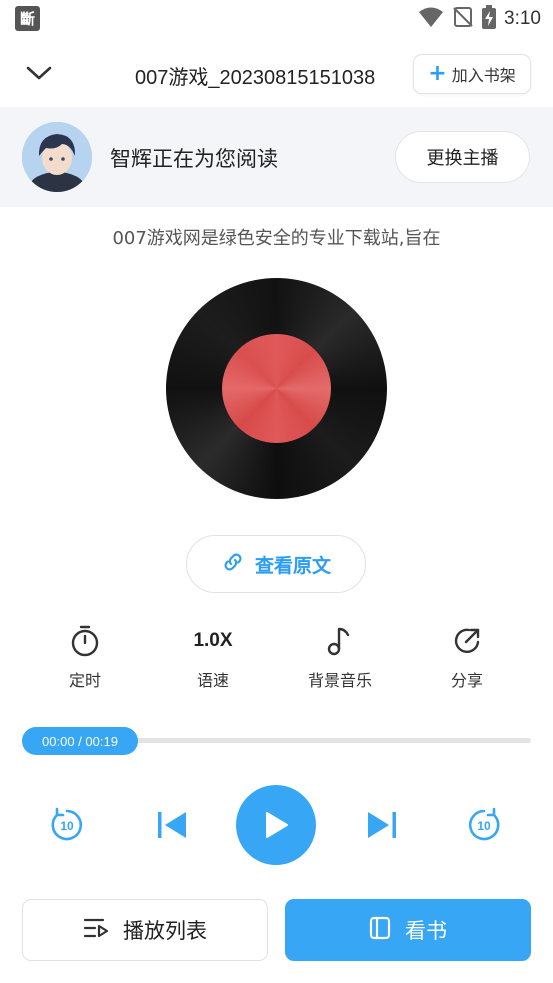  What do you see at coordinates (255, 78) in the screenshot?
I see `page-title: 007游戏_20230815151038` at bounding box center [255, 78].